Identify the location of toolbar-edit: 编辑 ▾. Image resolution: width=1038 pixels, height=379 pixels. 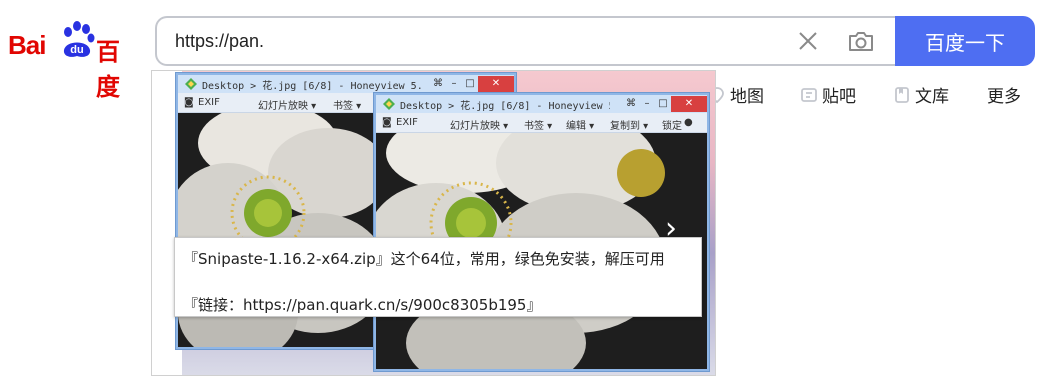
(580, 124).